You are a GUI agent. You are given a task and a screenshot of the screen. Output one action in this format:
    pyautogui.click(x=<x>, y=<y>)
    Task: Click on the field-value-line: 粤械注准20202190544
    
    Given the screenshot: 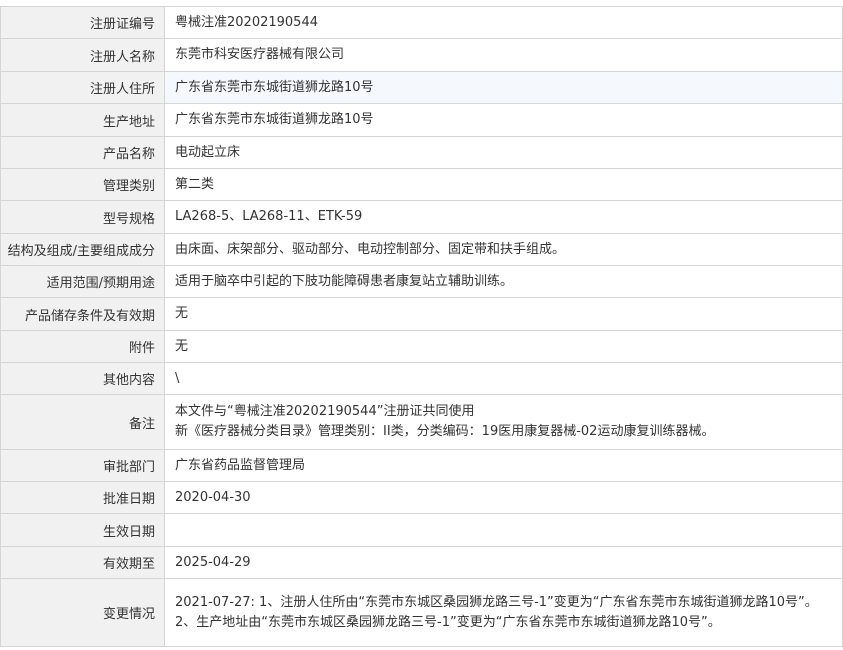 What is the action you would take?
    pyautogui.click(x=246, y=22)
    